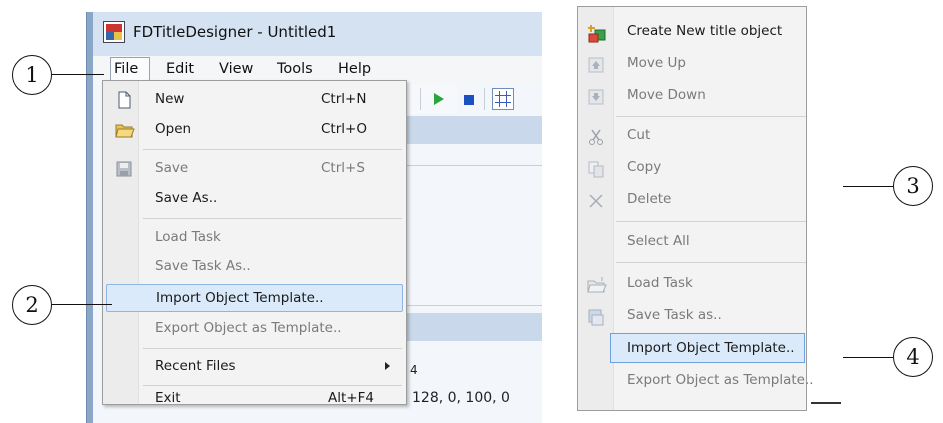 Image resolution: width=943 pixels, height=423 pixels. What do you see at coordinates (474, 130) in the screenshot?
I see `panel-header` at bounding box center [474, 130].